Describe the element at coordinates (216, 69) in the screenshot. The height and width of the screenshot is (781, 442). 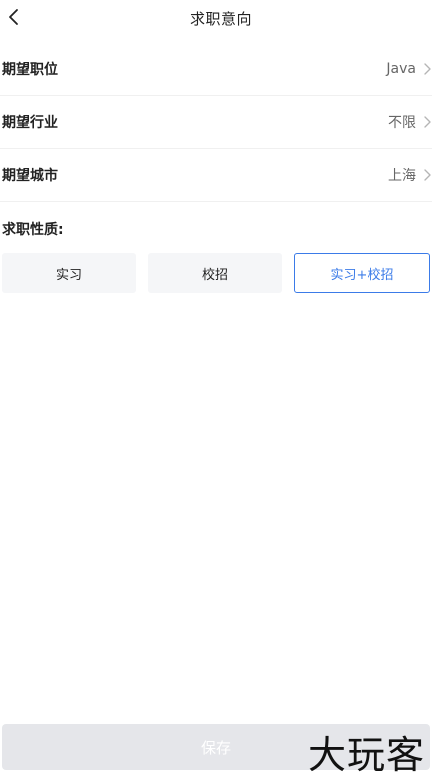
I see `row-expected-position: 期望职位 Java` at that location.